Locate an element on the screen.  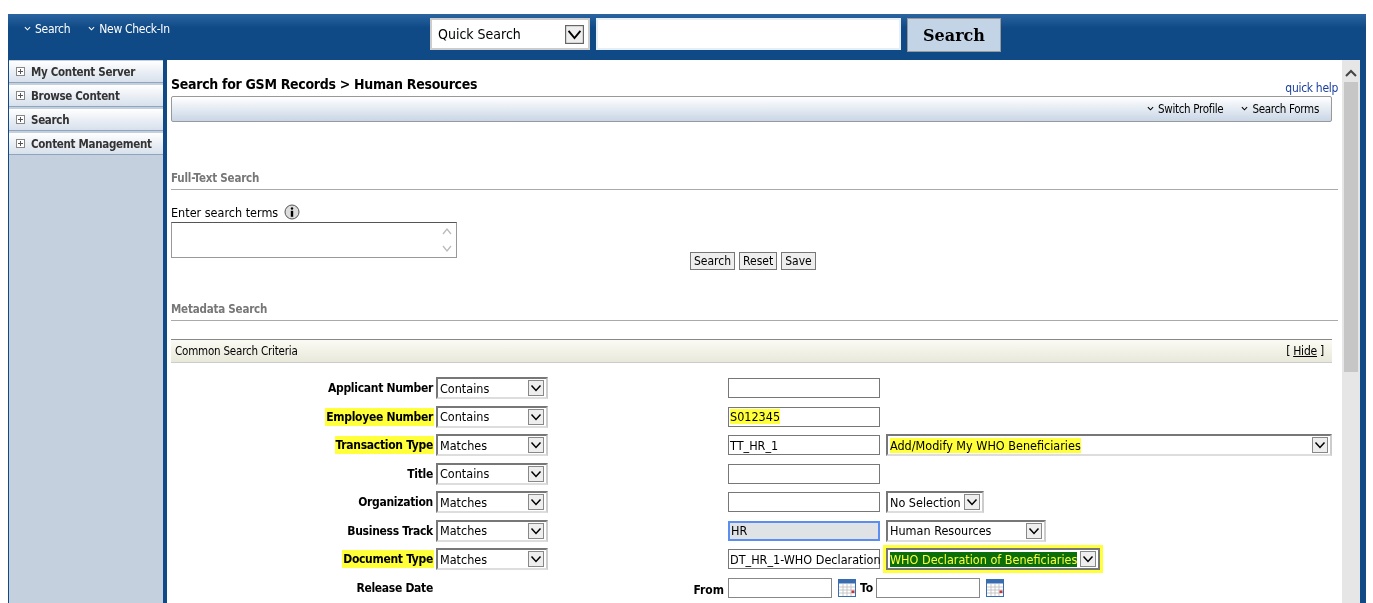
quick-search-dropdown: Quick Search is located at coordinates (510, 34).